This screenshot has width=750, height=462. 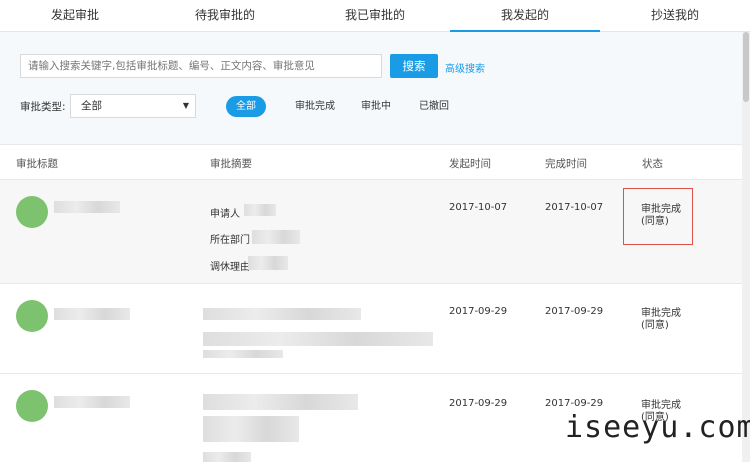 What do you see at coordinates (661, 313) in the screenshot?
I see `status-label: 审批完成` at bounding box center [661, 313].